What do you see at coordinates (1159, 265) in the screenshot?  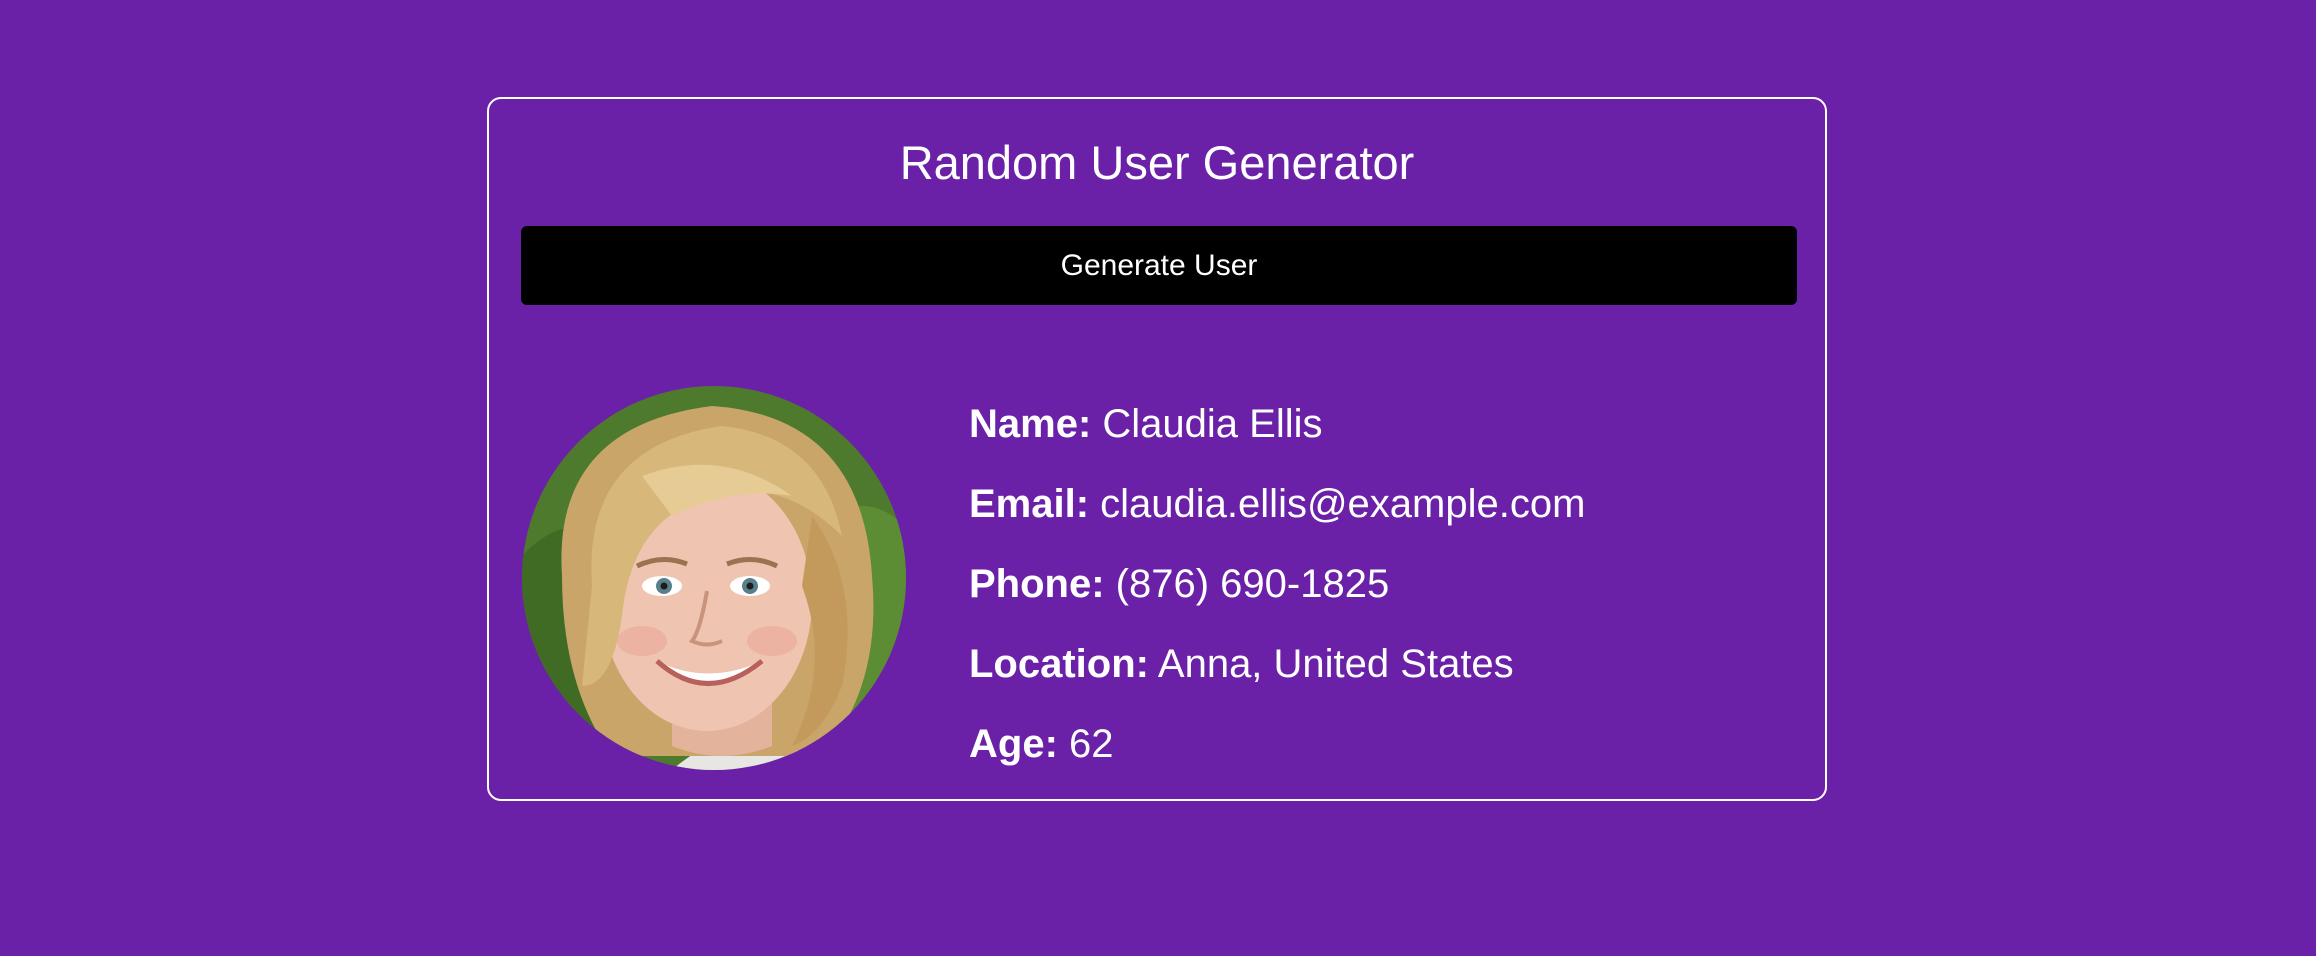 I see `generate-user-button: Generate User` at bounding box center [1159, 265].